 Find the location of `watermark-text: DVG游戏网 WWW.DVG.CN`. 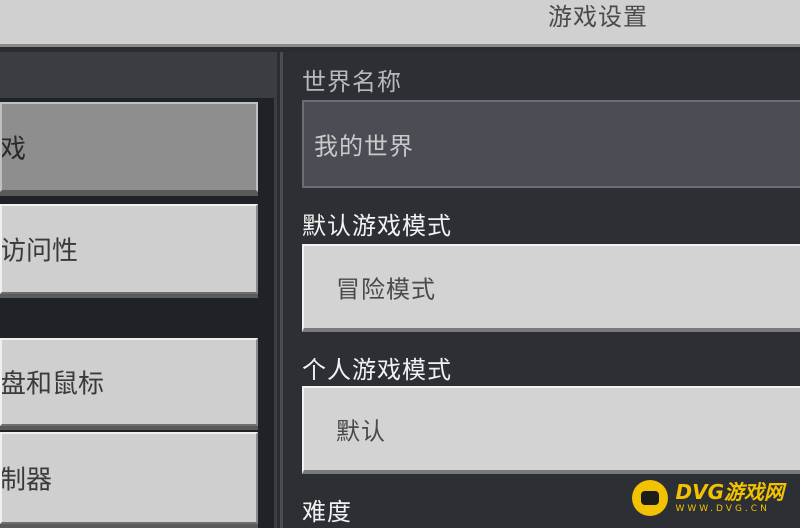

watermark-text: DVG游戏网 WWW.DVG.CN is located at coordinates (730, 498).